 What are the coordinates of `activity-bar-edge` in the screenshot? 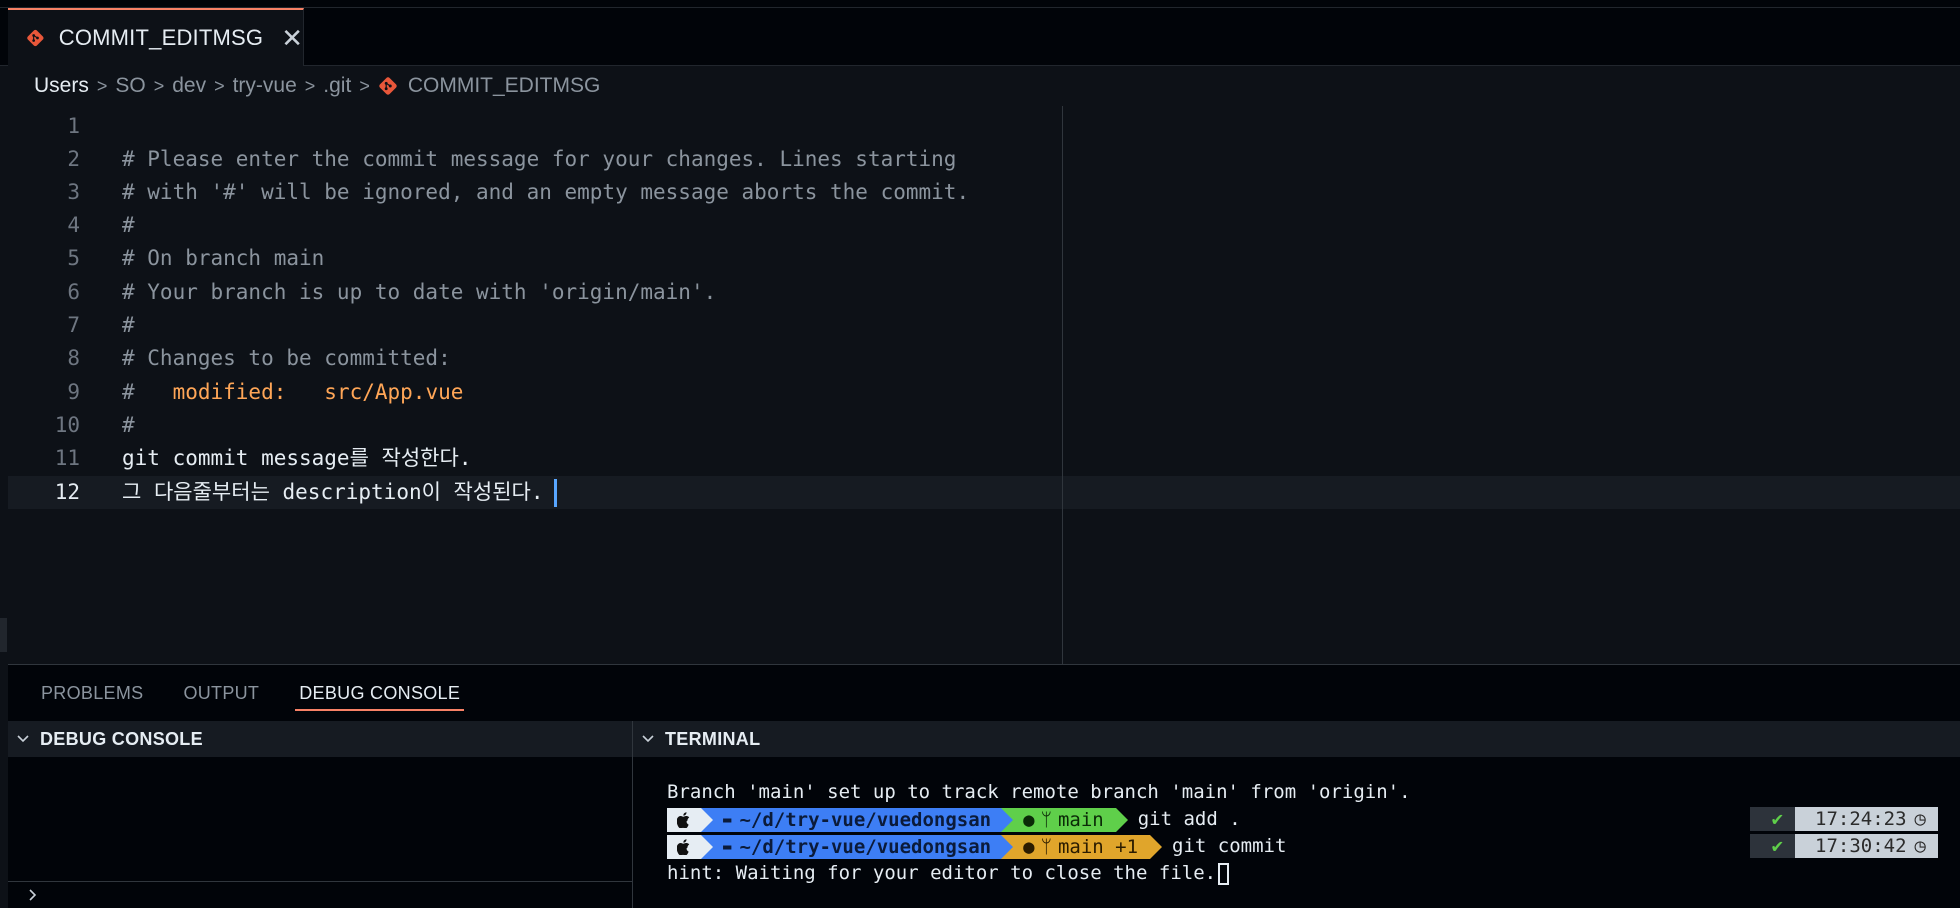 It's located at (3, 635).